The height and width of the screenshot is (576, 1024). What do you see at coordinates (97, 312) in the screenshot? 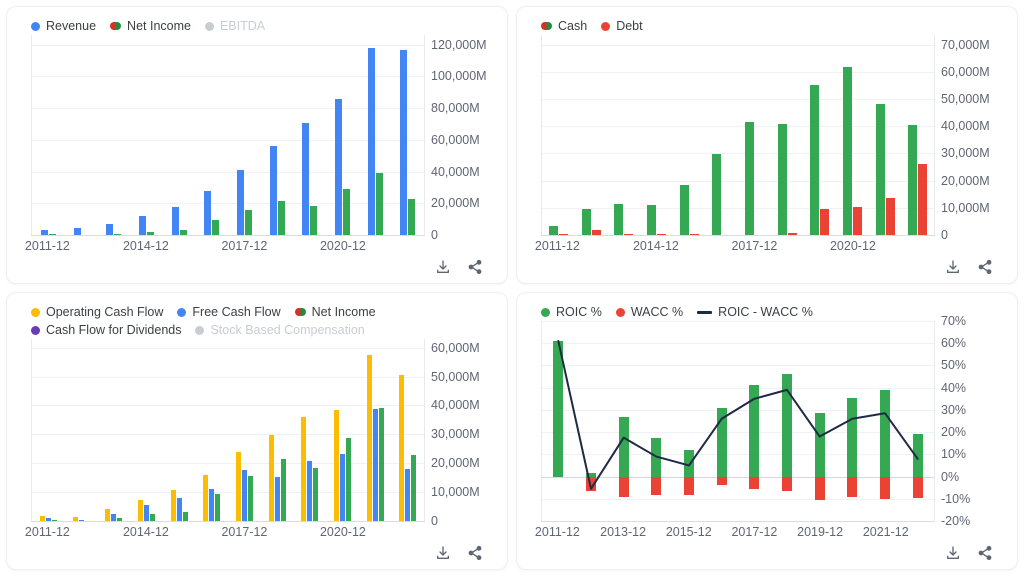
I see `legend-item-operating-cash-flow: Operating Cash Flow` at bounding box center [97, 312].